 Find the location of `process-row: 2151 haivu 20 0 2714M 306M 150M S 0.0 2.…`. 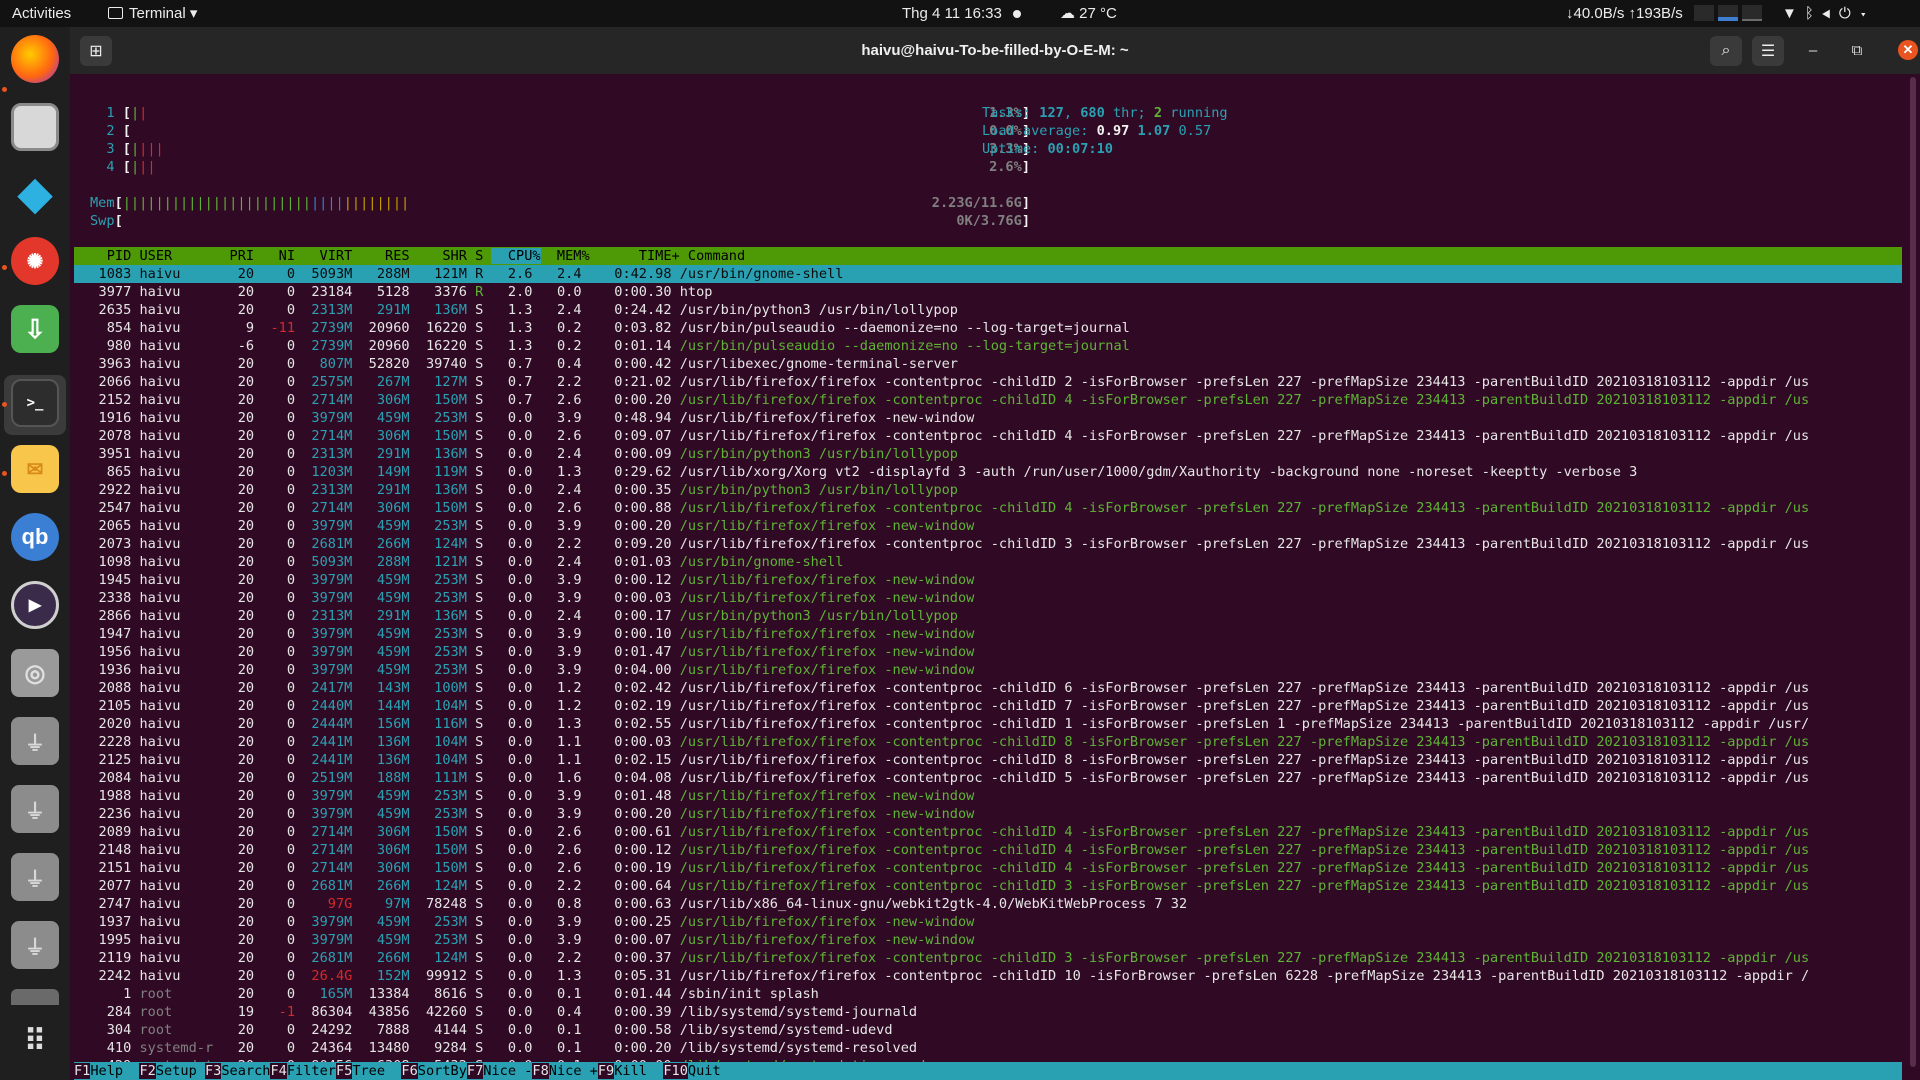

process-row: 2151 haivu 20 0 2714M 306M 150M S 0.0 2.… is located at coordinates (942, 868).